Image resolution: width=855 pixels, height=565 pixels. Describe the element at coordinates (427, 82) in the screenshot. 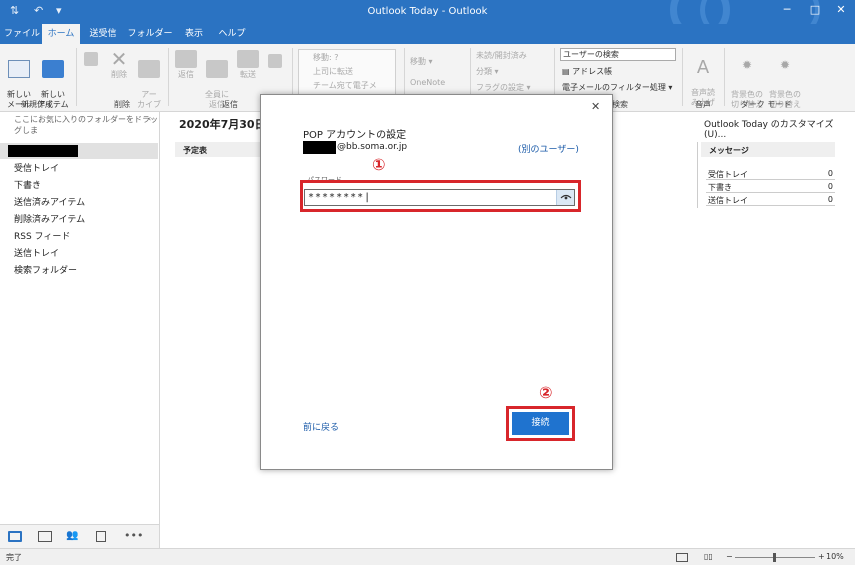

I see `onenote-button: OneNote` at that location.